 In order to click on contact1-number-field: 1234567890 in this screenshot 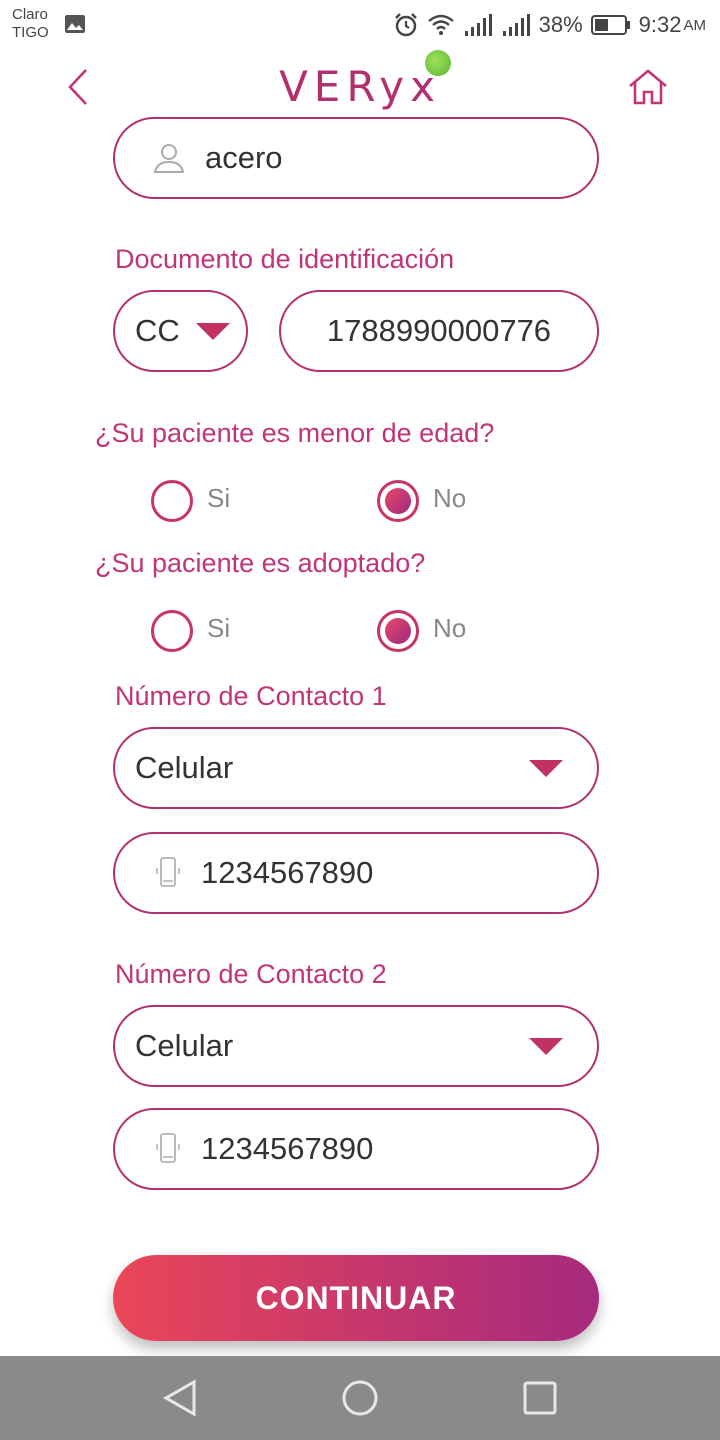, I will do `click(356, 873)`.